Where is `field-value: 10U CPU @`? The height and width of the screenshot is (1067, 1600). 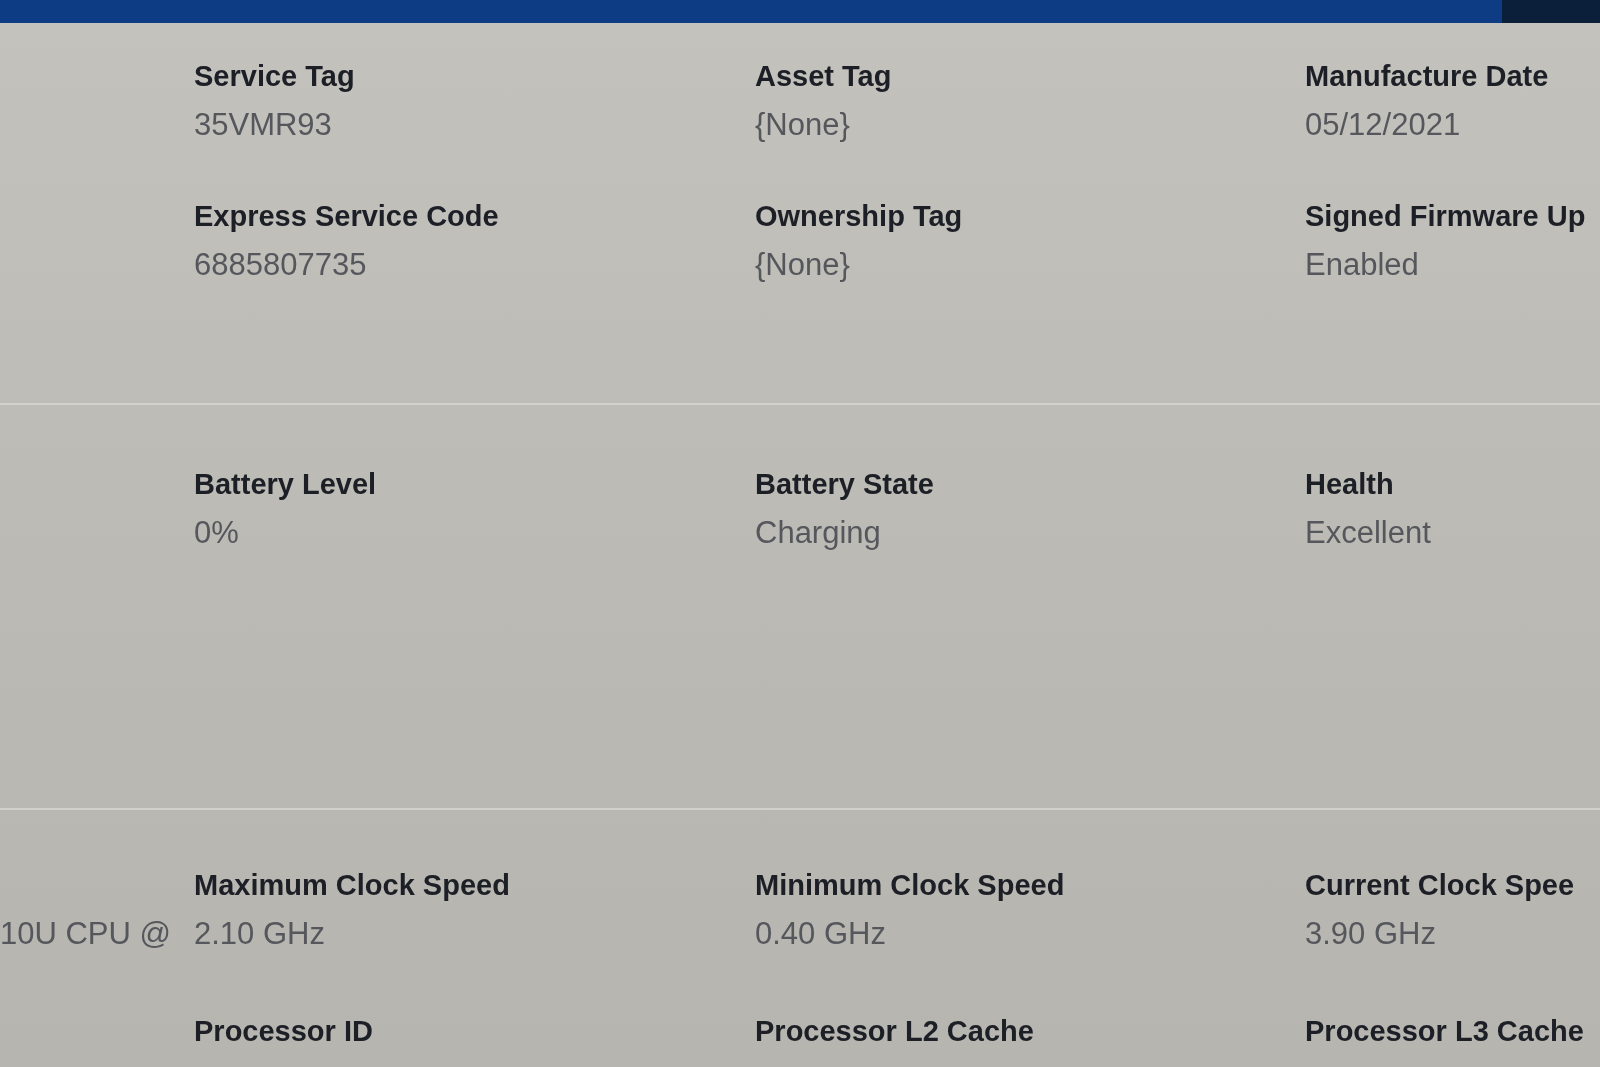 field-value: 10U CPU @ is located at coordinates (85, 934).